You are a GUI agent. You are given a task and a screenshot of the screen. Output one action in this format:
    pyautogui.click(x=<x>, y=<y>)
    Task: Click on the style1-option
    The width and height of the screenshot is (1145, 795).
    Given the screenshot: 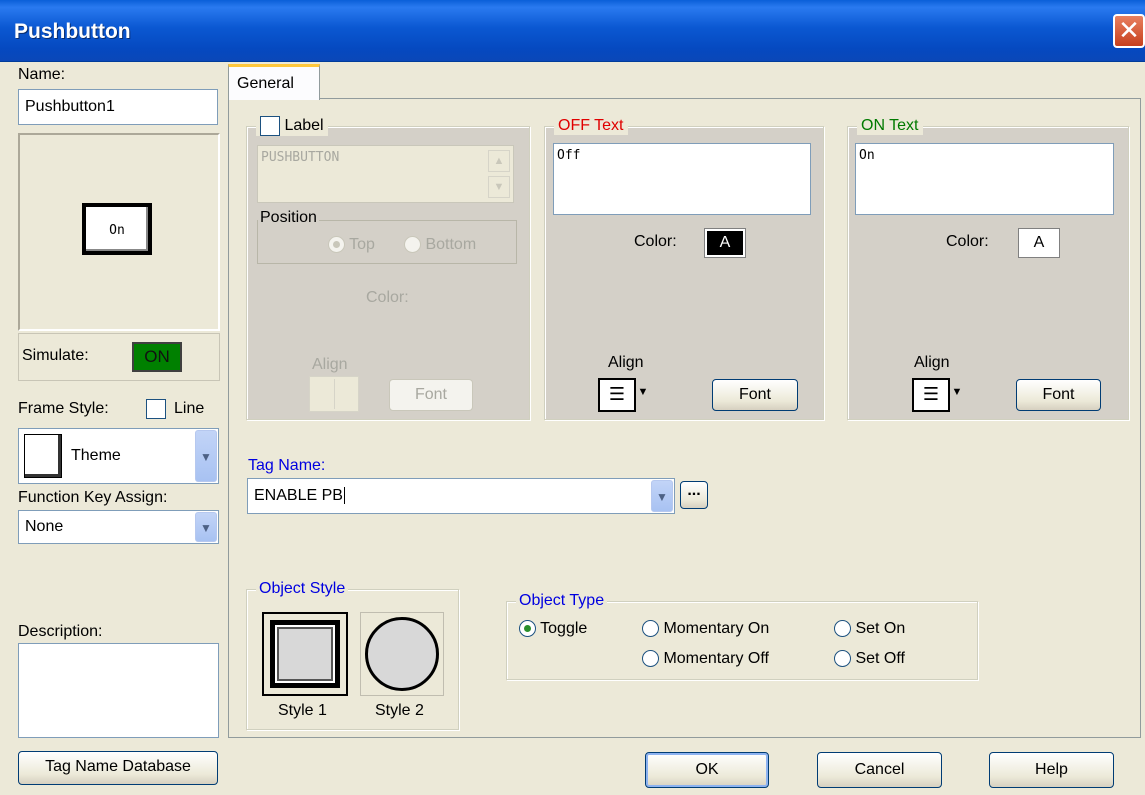 What is the action you would take?
    pyautogui.click(x=305, y=654)
    